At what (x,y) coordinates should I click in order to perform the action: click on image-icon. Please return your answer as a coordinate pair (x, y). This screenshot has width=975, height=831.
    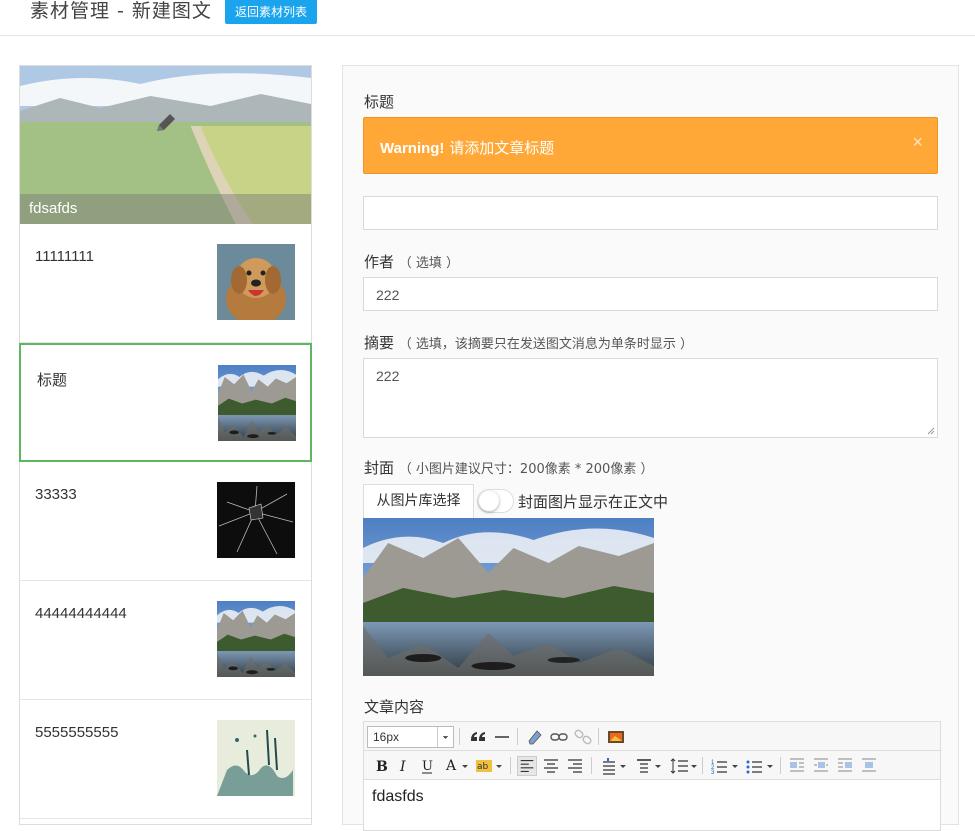
    Looking at the image, I should click on (616, 737).